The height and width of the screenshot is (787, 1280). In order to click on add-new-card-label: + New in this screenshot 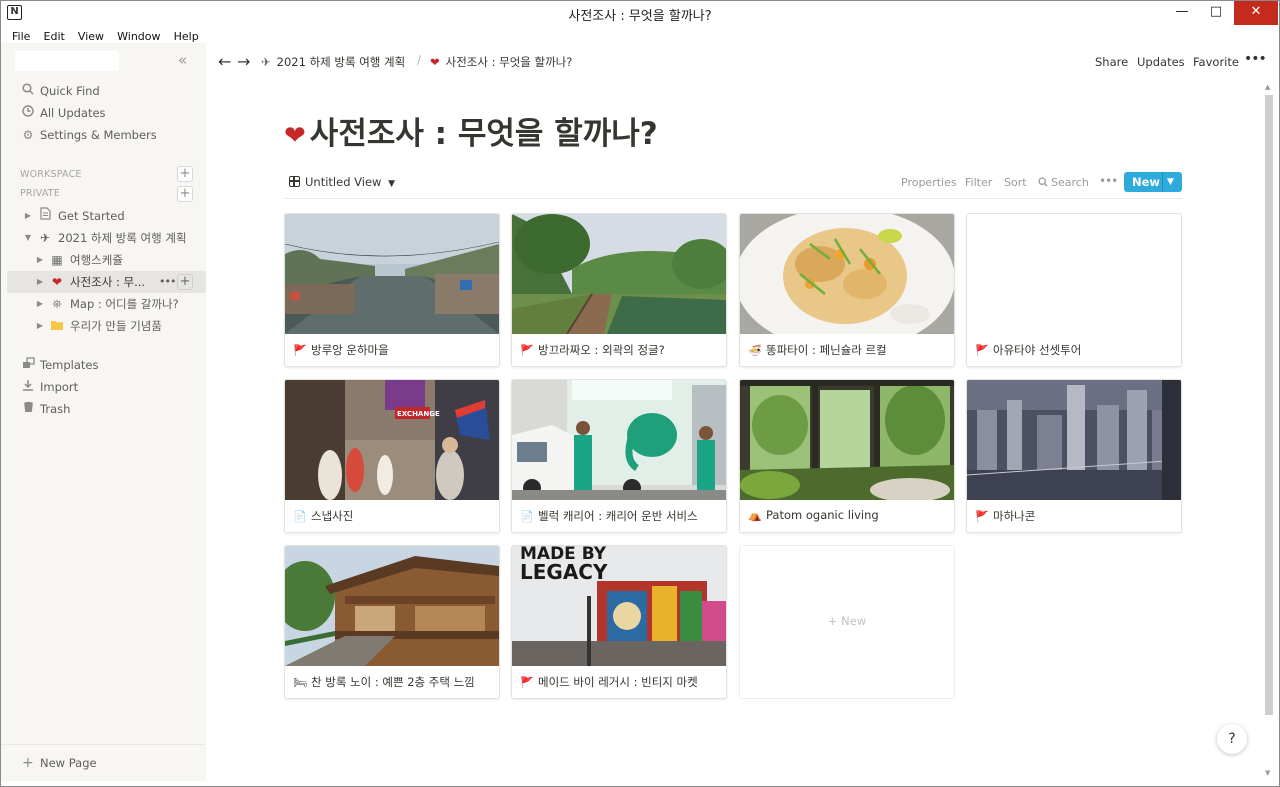, I will do `click(847, 621)`.